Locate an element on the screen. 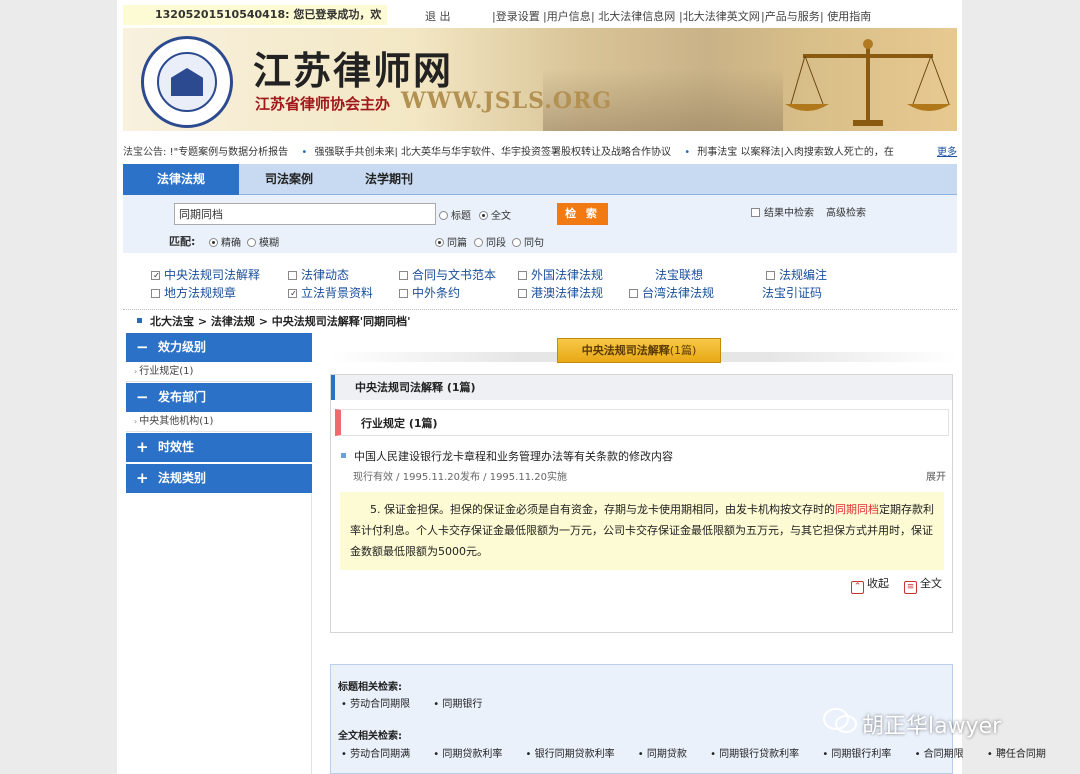 The height and width of the screenshot is (774, 1080). db-foreign-laws: 外国法律法规 is located at coordinates (560, 274).